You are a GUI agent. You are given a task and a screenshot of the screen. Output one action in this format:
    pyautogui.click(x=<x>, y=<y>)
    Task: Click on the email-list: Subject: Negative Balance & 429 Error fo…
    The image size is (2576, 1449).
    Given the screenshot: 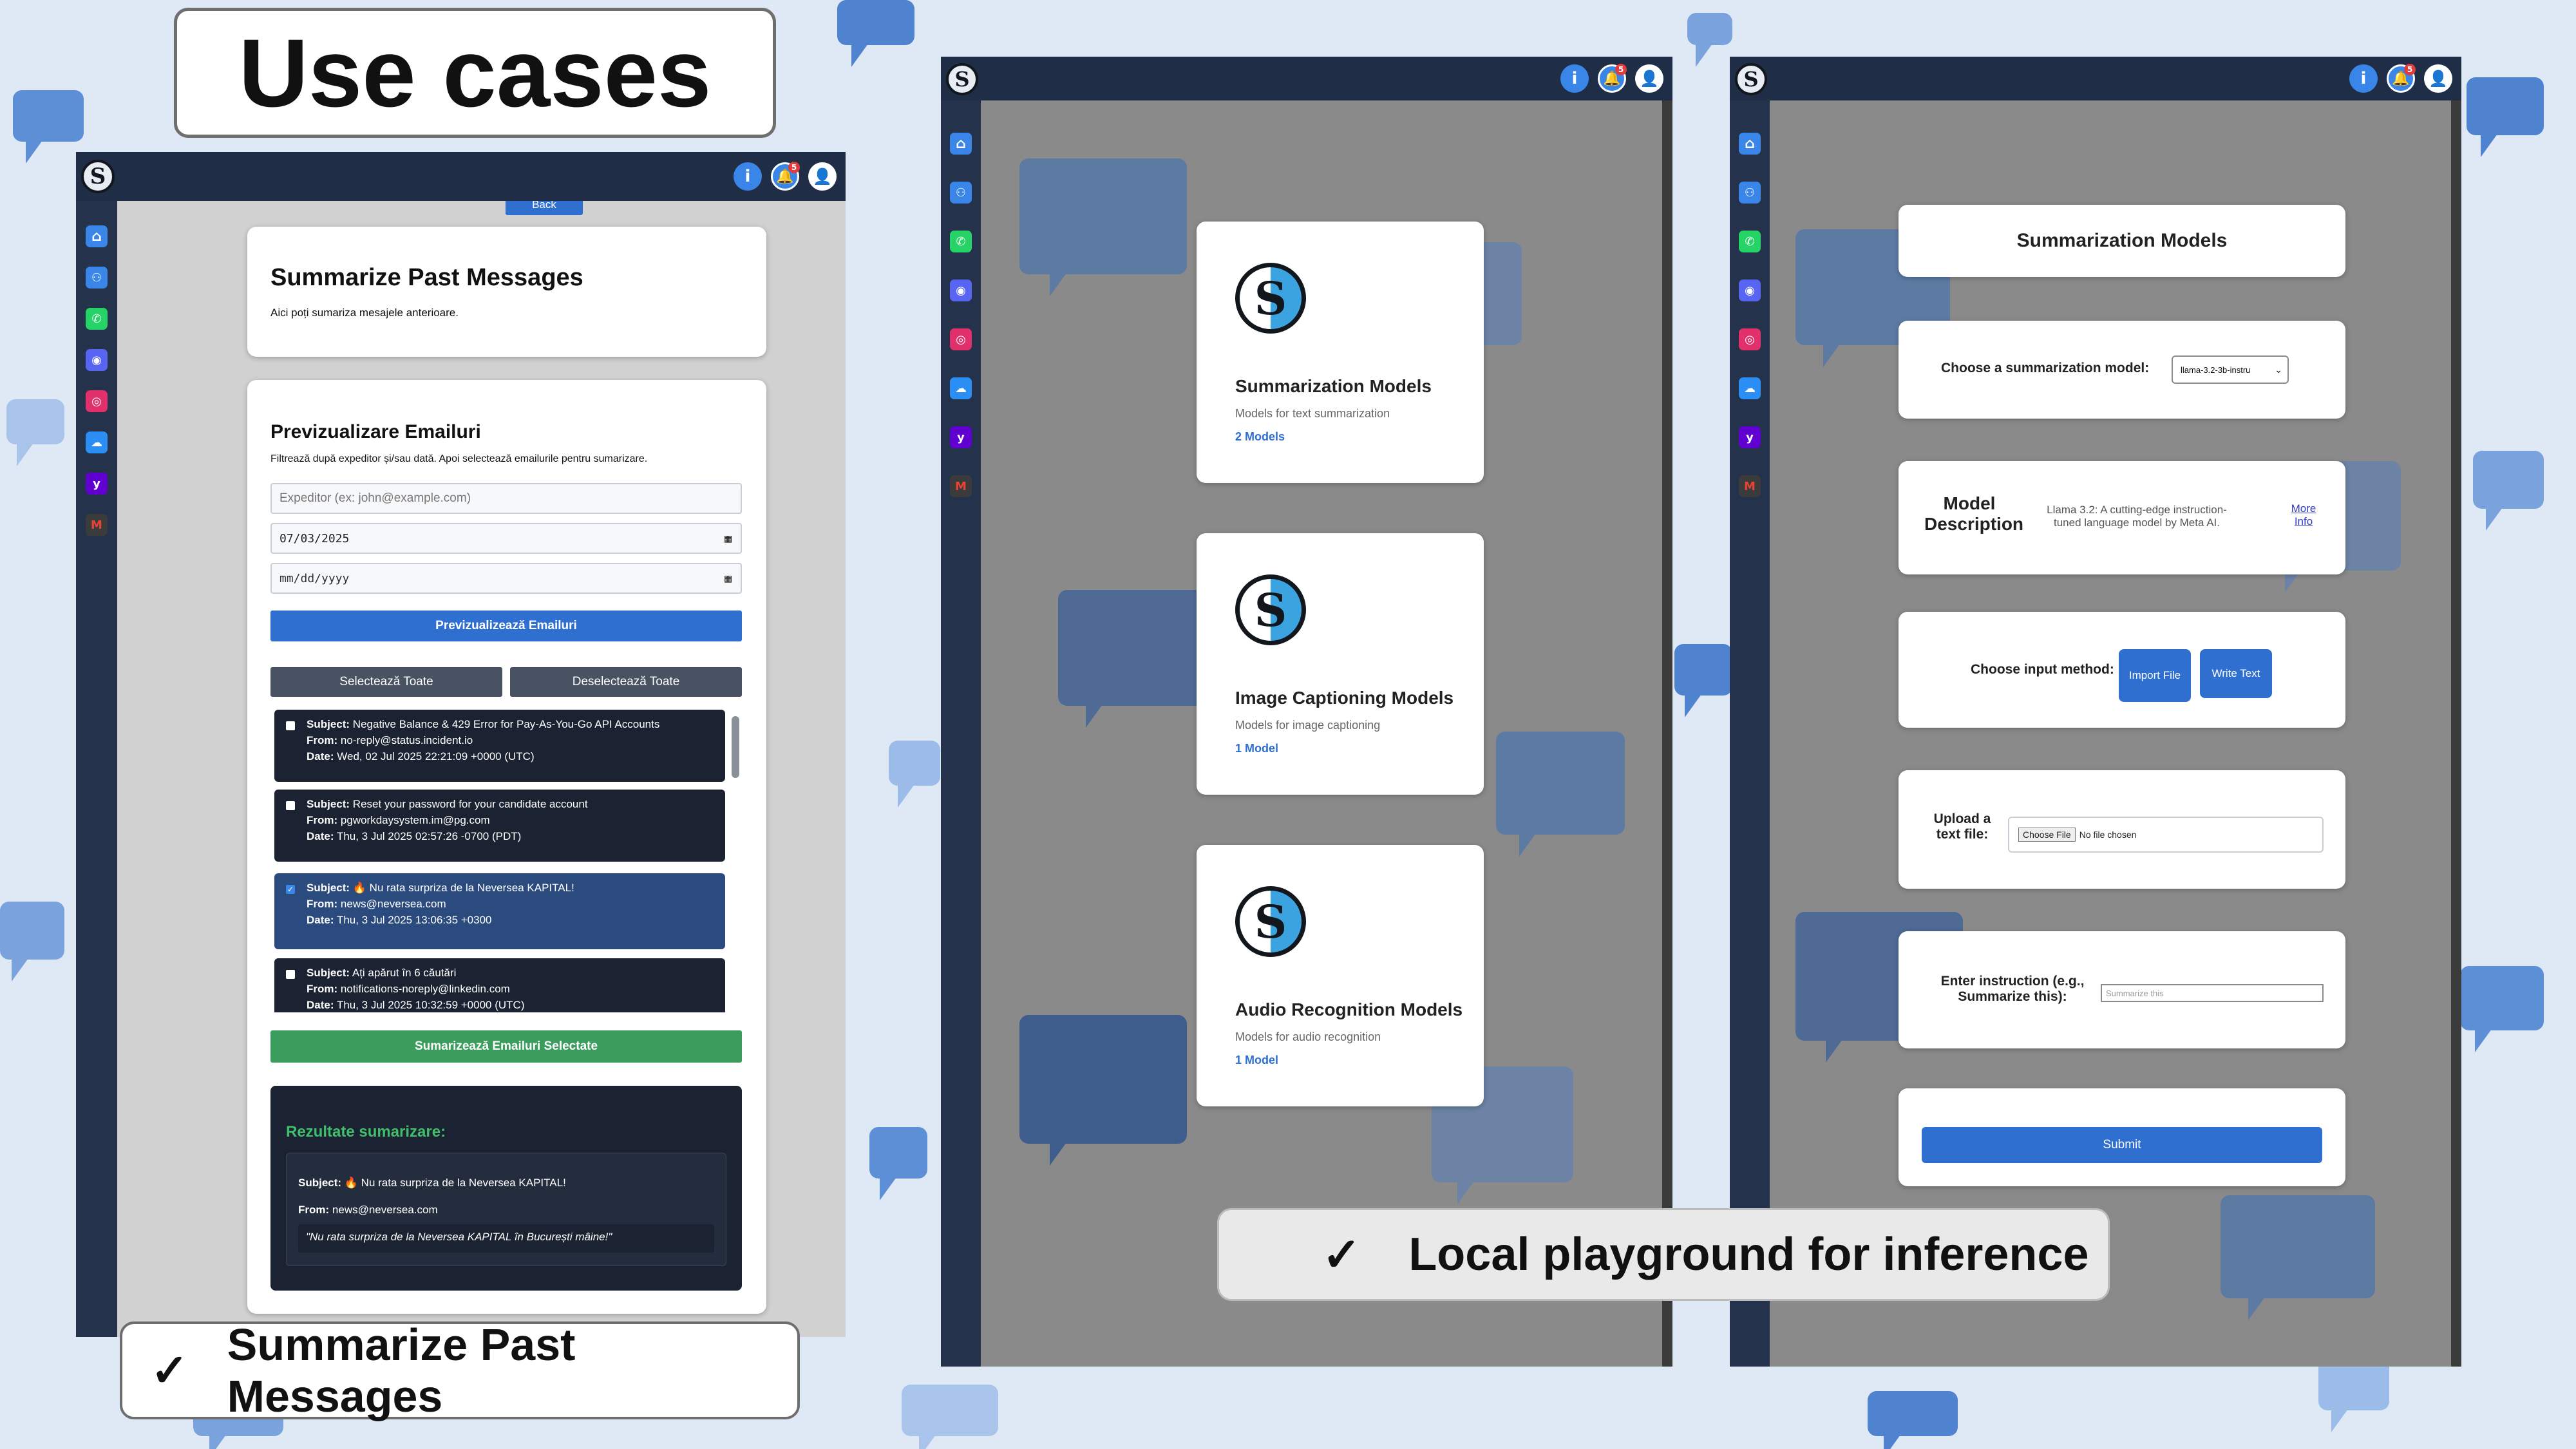 What is the action you would take?
    pyautogui.click(x=507, y=861)
    